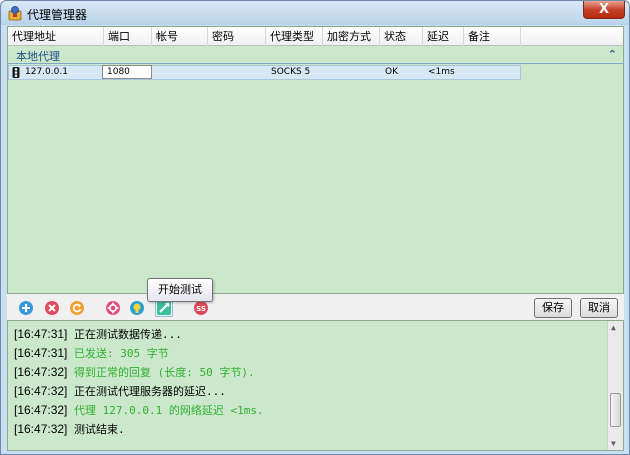 The image size is (630, 455). I want to click on add-icon, so click(26, 308).